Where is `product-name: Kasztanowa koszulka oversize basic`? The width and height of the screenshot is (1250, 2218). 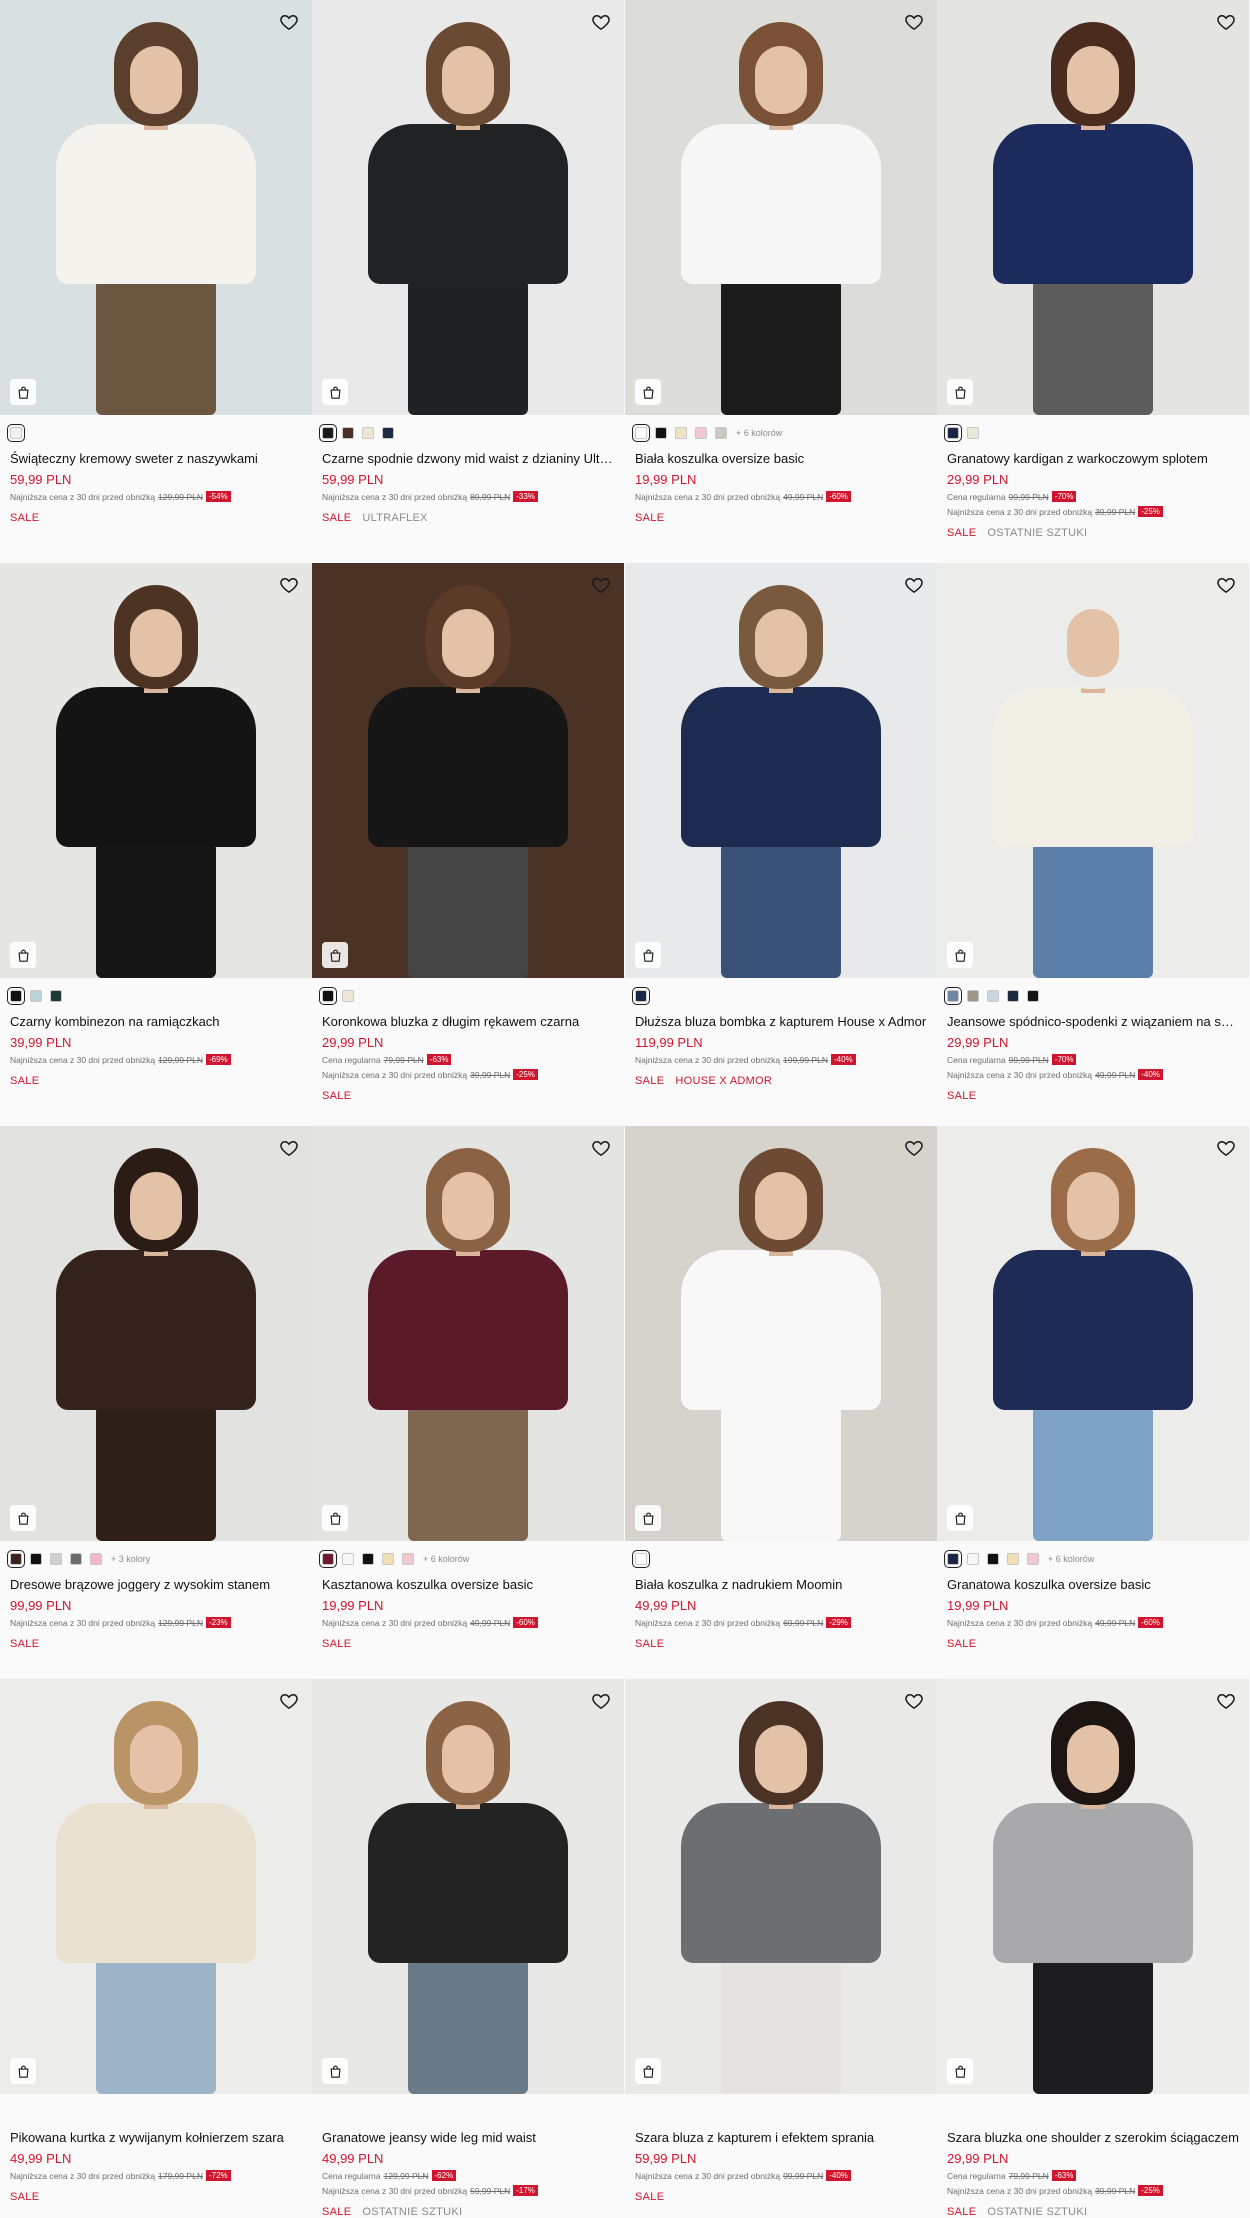 product-name: Kasztanowa koszulka oversize basic is located at coordinates (468, 1584).